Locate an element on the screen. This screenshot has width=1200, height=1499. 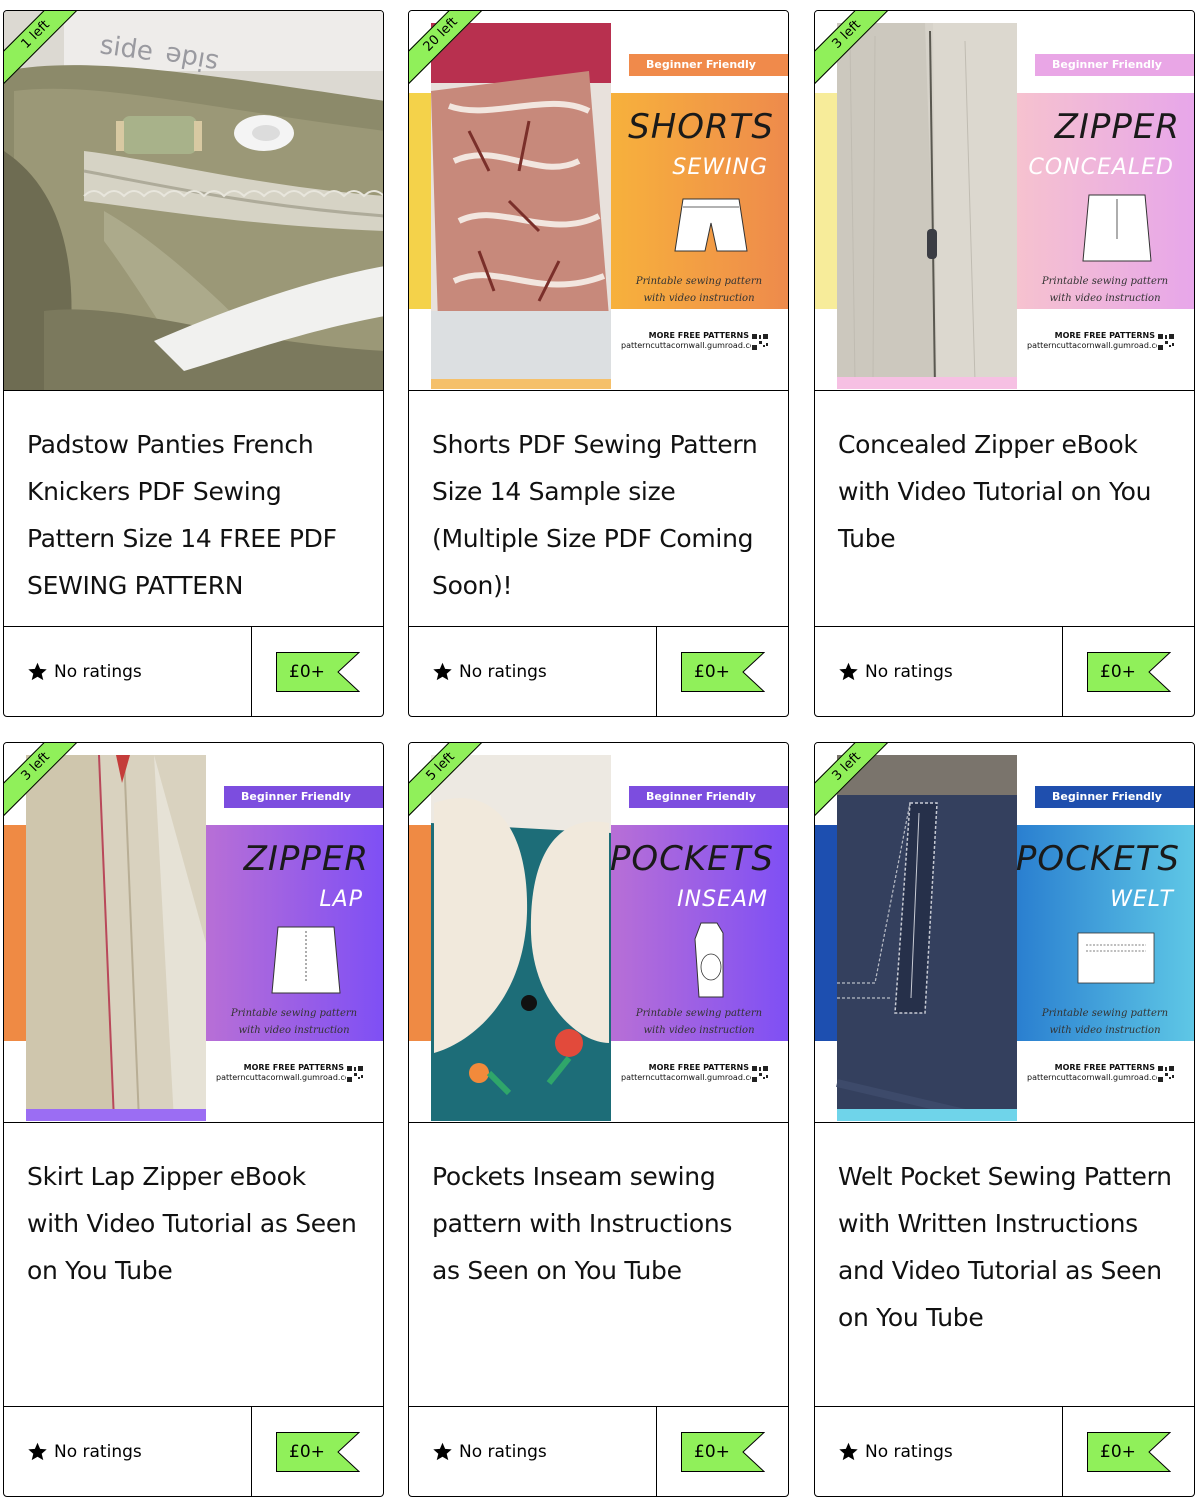
fabric-photo: side side is located at coordinates (193, 200).